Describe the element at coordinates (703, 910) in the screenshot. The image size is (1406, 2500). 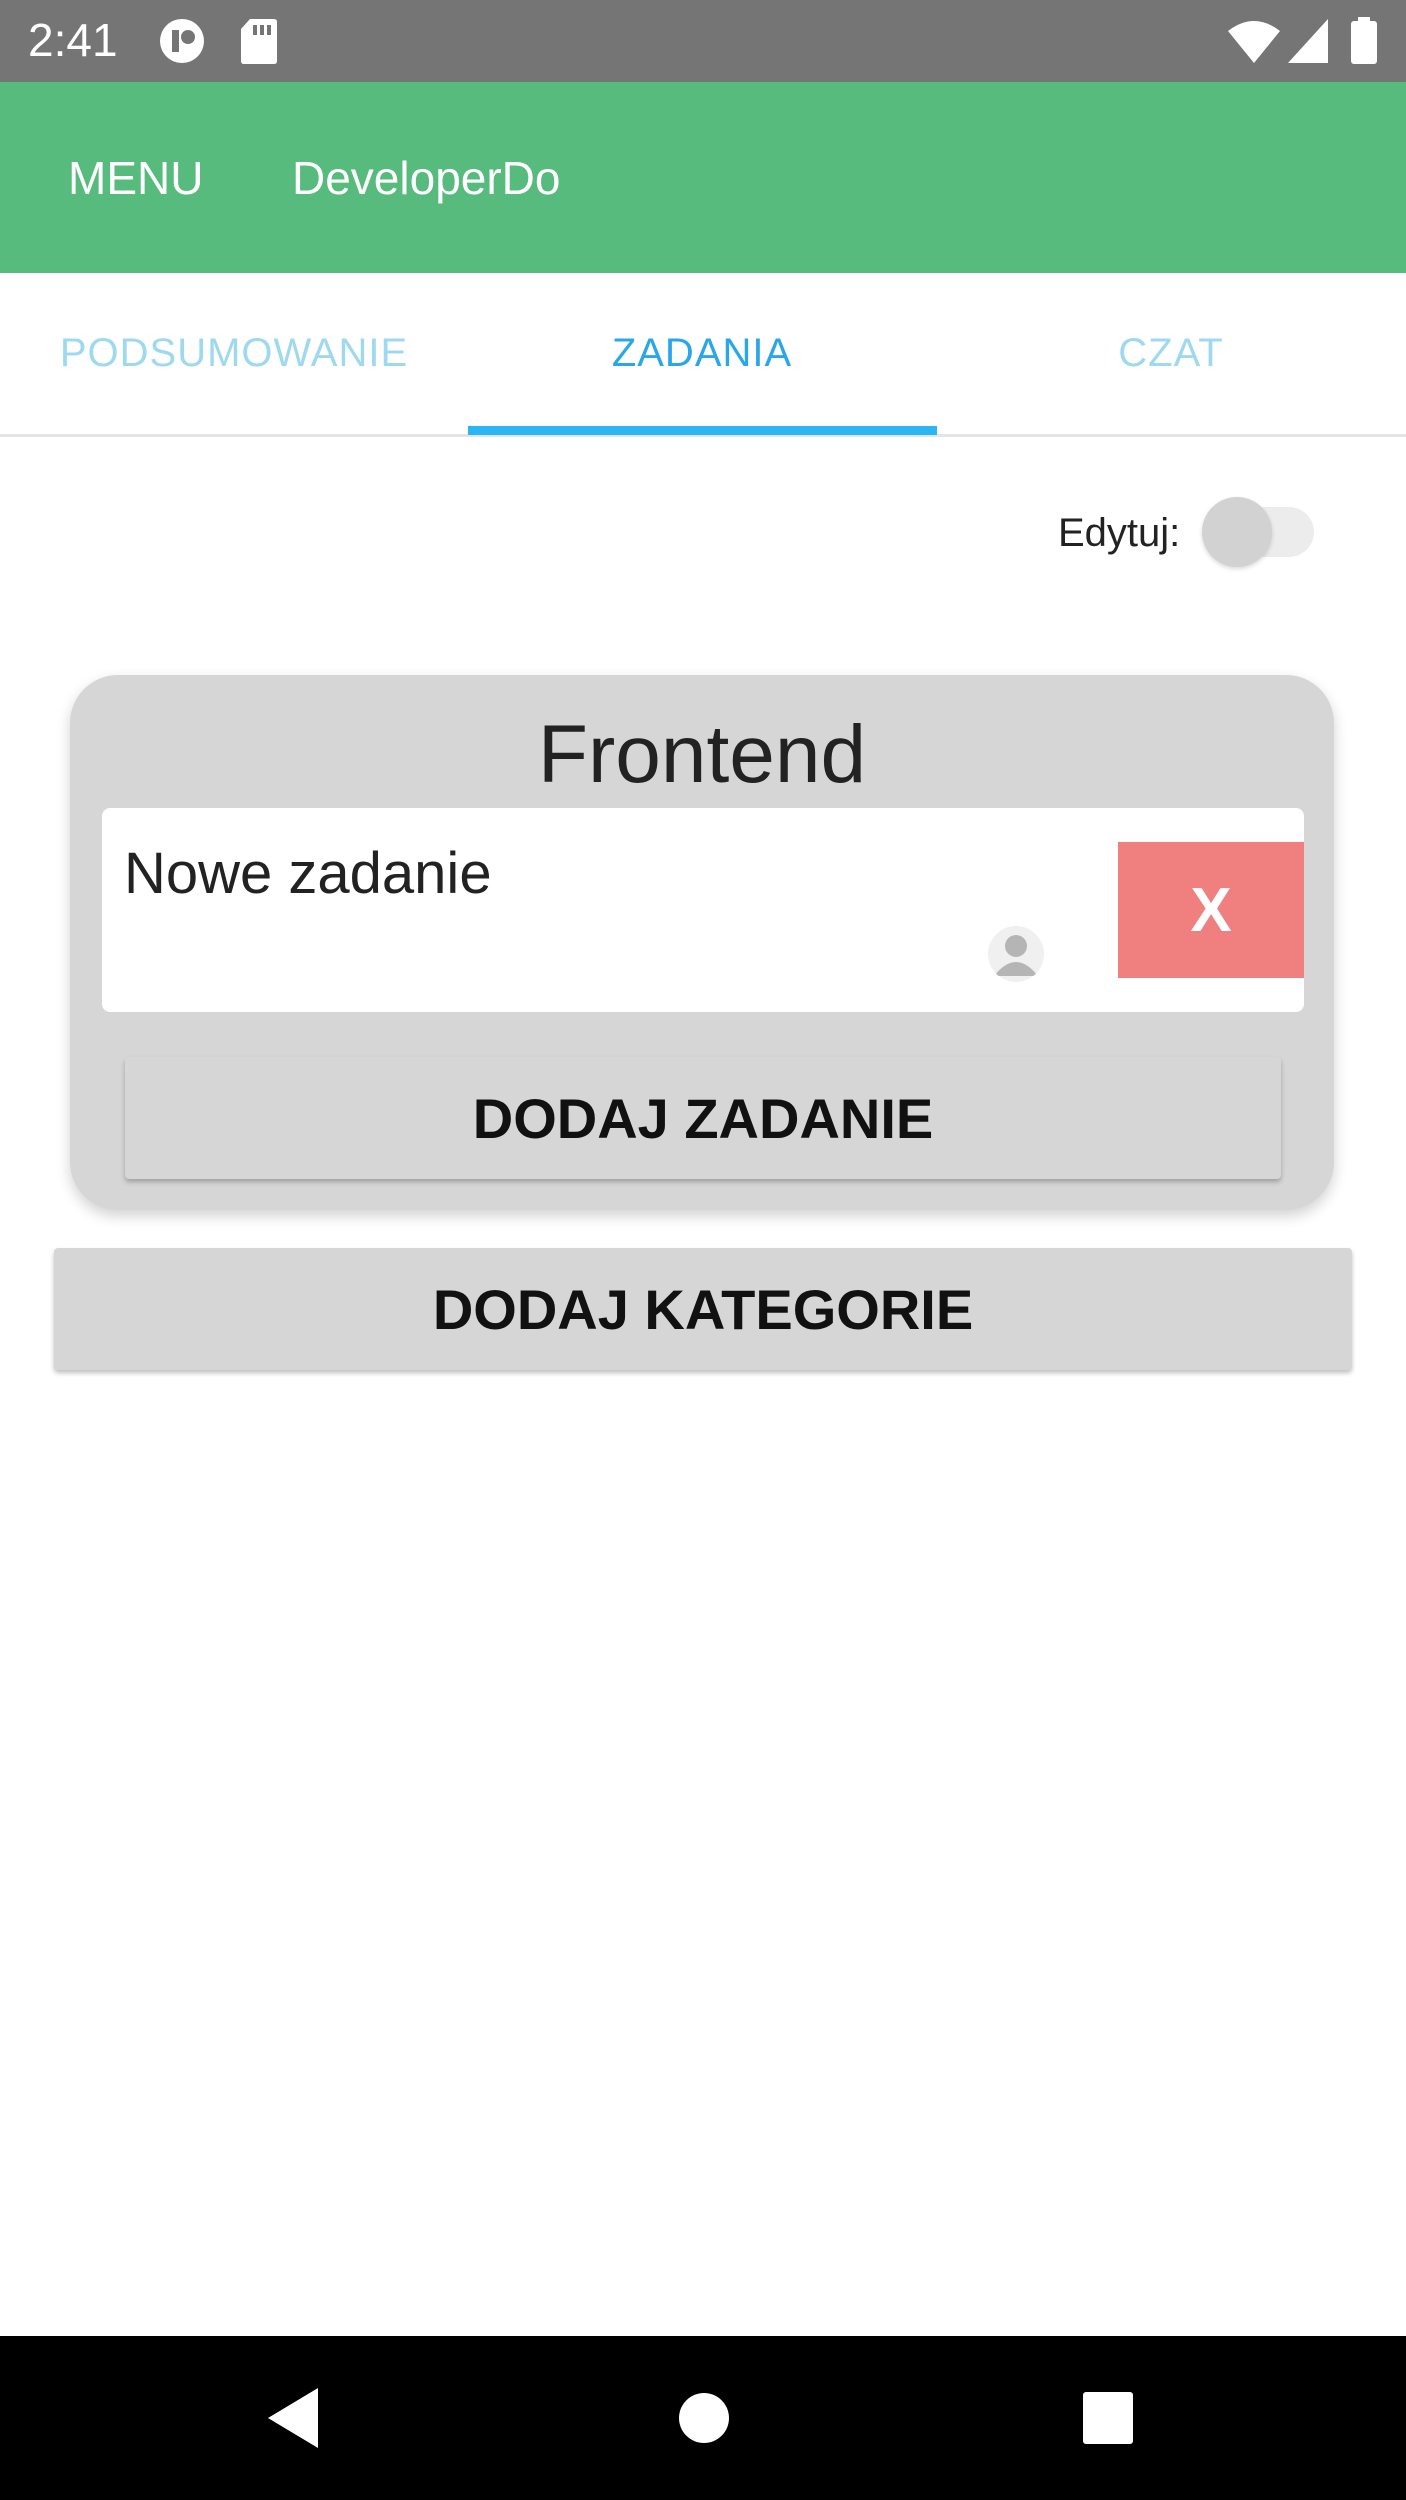
I see `task-item: Nowe zadanie X` at that location.